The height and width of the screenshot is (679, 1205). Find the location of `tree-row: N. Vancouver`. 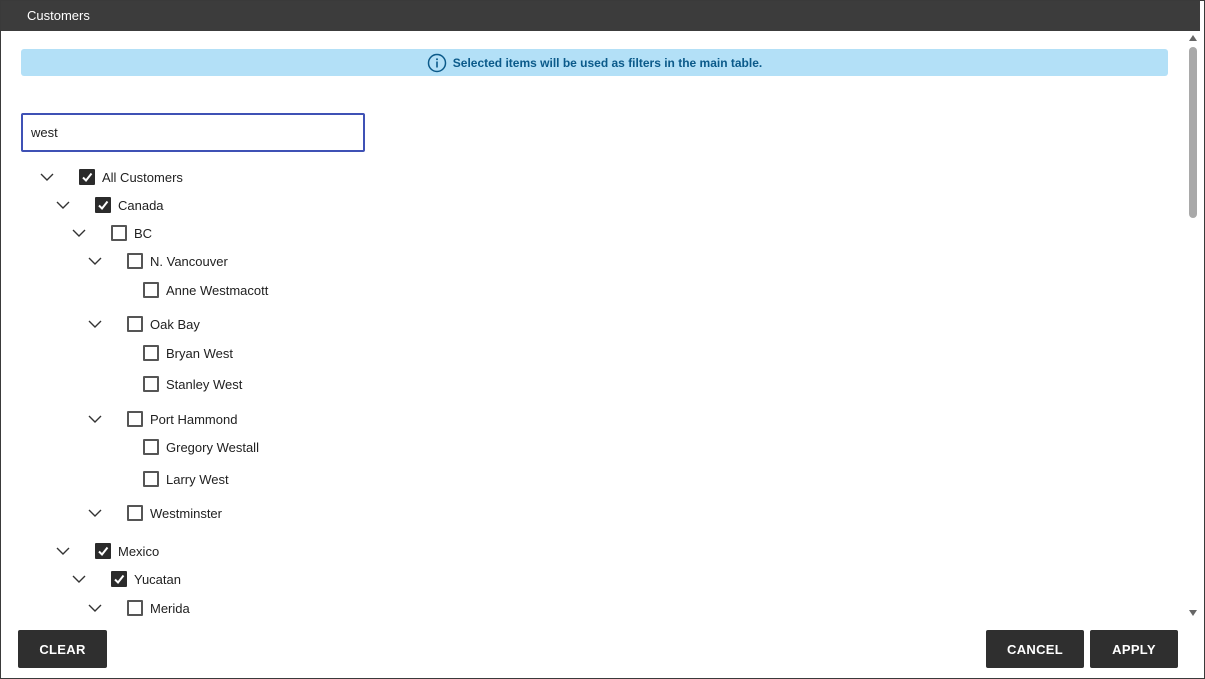

tree-row: N. Vancouver is located at coordinates (157, 261).